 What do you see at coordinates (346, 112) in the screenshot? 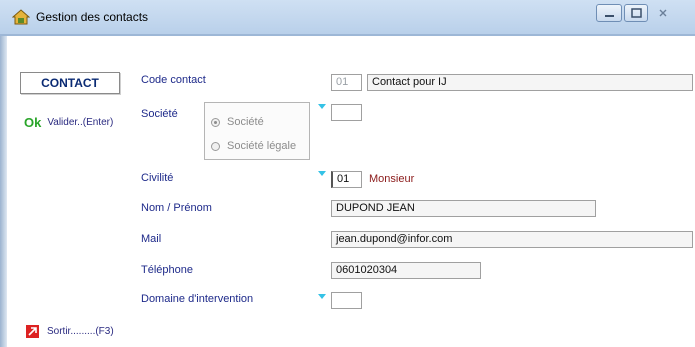
I see `societe-code-field` at bounding box center [346, 112].